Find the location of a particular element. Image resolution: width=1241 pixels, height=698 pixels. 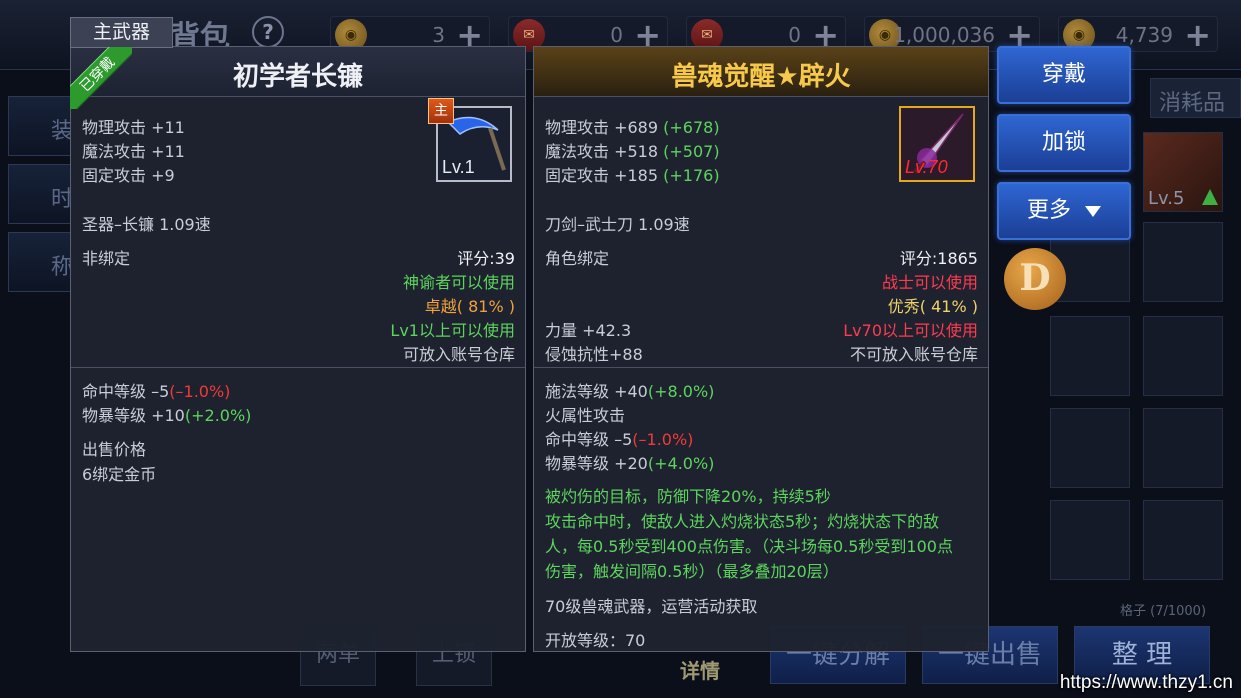

currency-value: 3 is located at coordinates (438, 35).